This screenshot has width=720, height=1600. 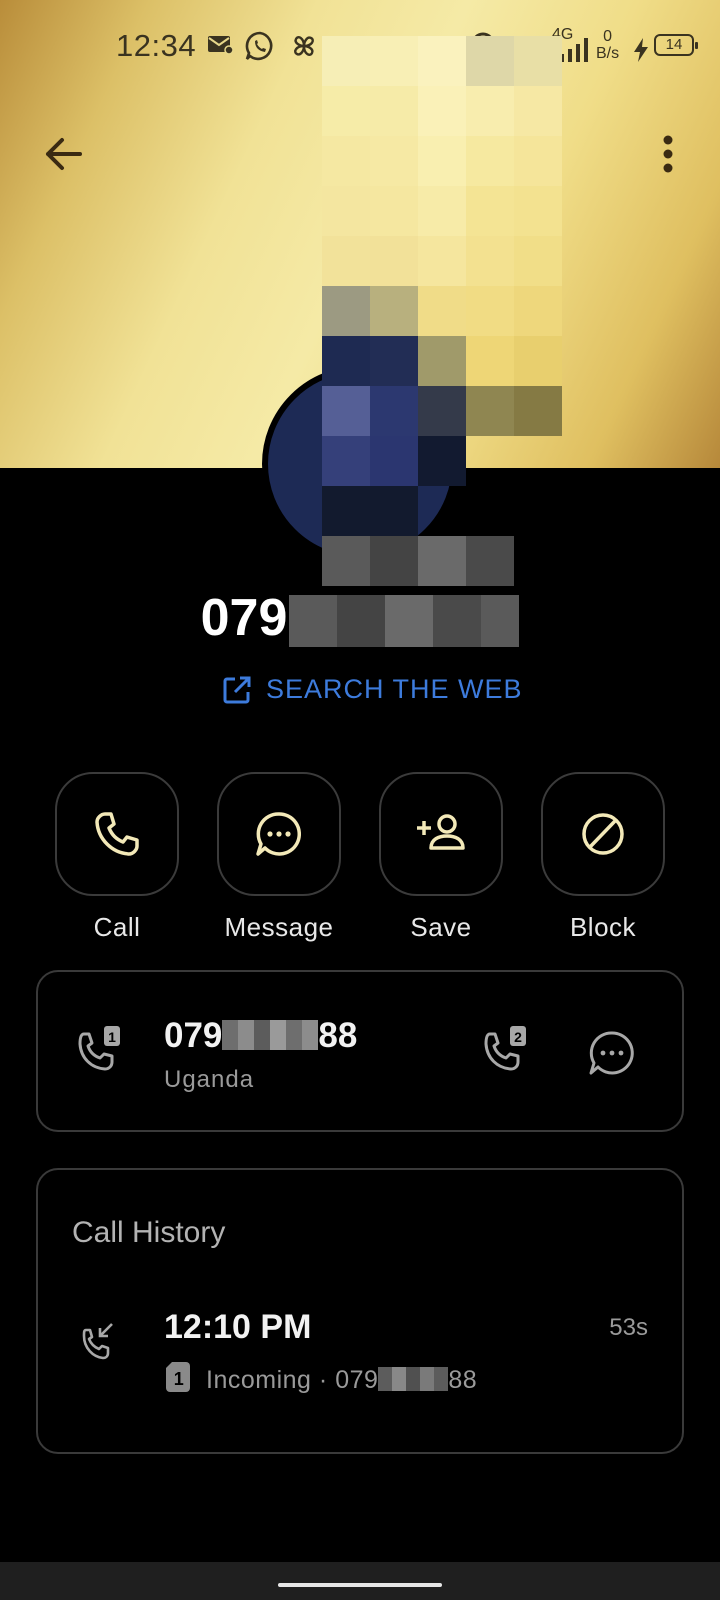 What do you see at coordinates (209, 1079) in the screenshot?
I see `phone-country: Uganda` at bounding box center [209, 1079].